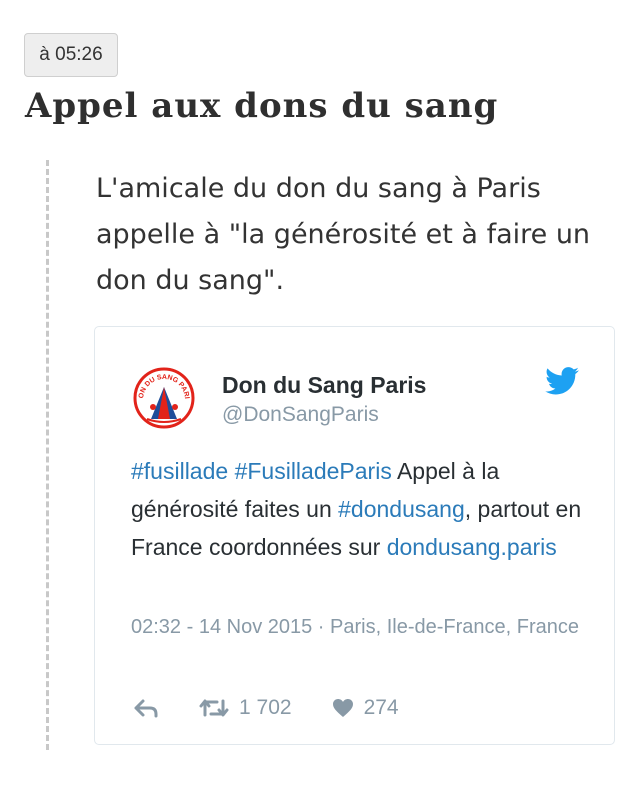 The width and height of the screenshot is (633, 791). I want to click on like-button: 274, so click(365, 708).